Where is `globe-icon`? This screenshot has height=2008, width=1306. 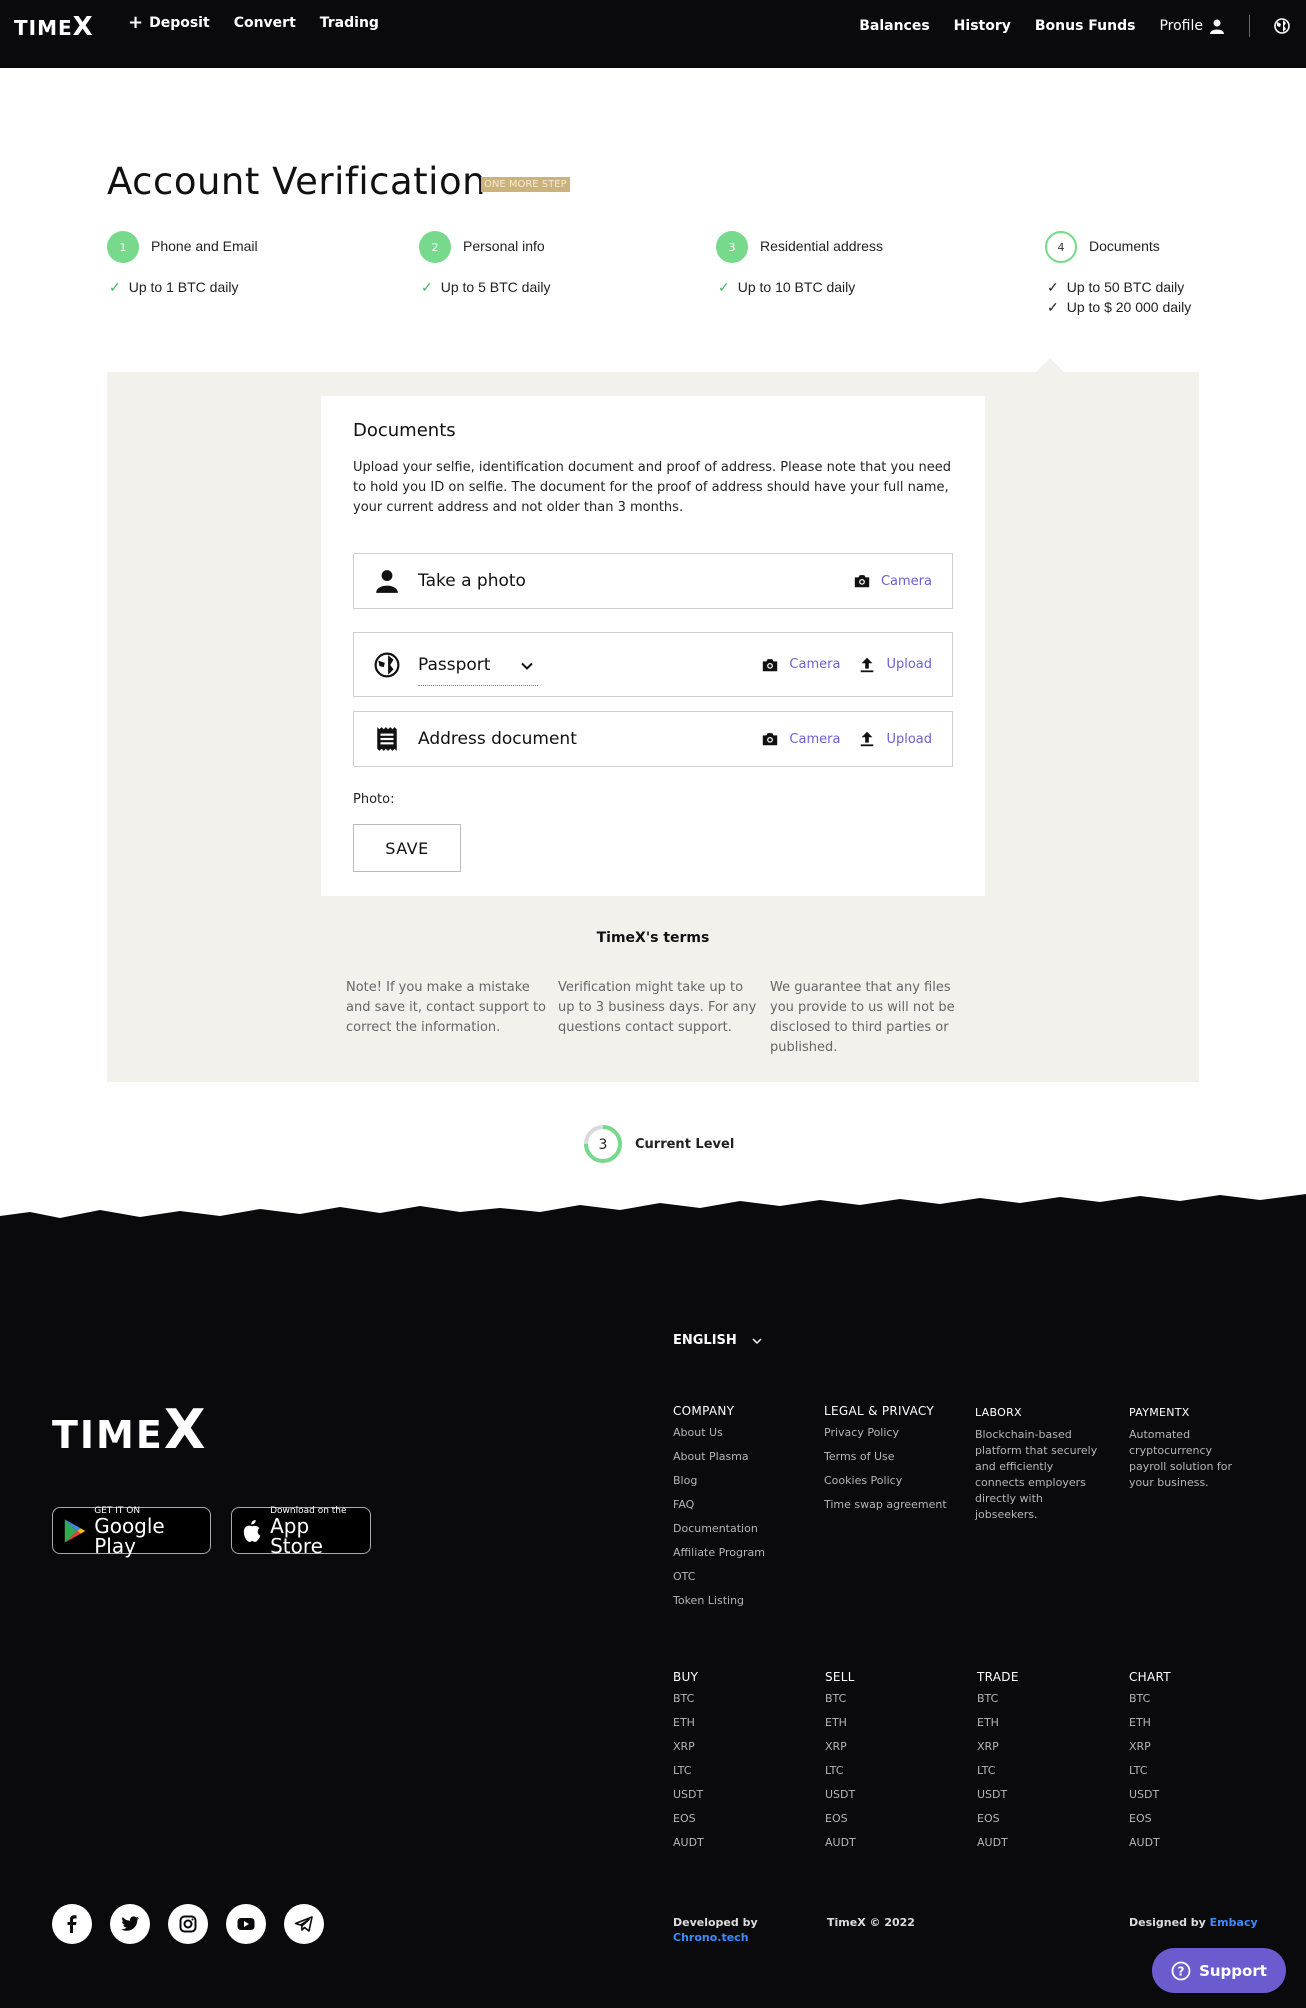
globe-icon is located at coordinates (1282, 26).